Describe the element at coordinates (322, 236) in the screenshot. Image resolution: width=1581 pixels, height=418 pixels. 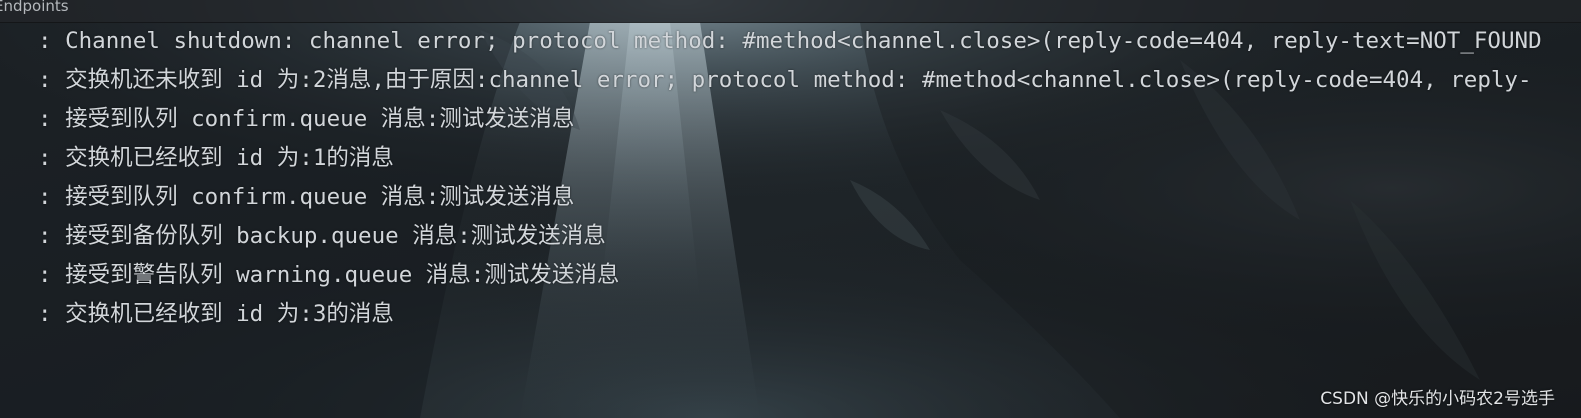
I see `console-log-line: : 接受到备份队列 backup.queue 消息:测试发送消息` at that location.